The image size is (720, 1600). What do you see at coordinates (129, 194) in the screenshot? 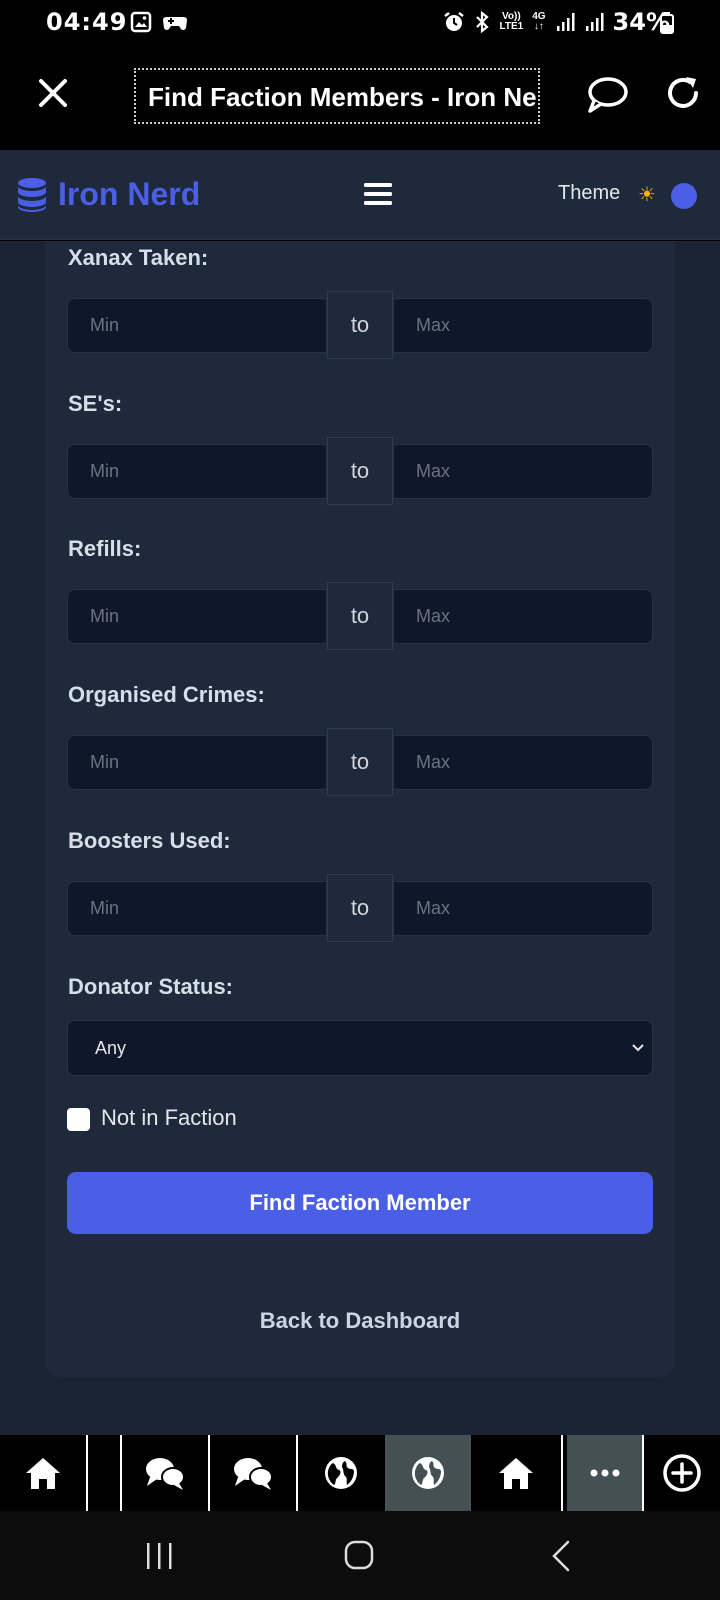
I see `brand-name: Iron Nerd` at bounding box center [129, 194].